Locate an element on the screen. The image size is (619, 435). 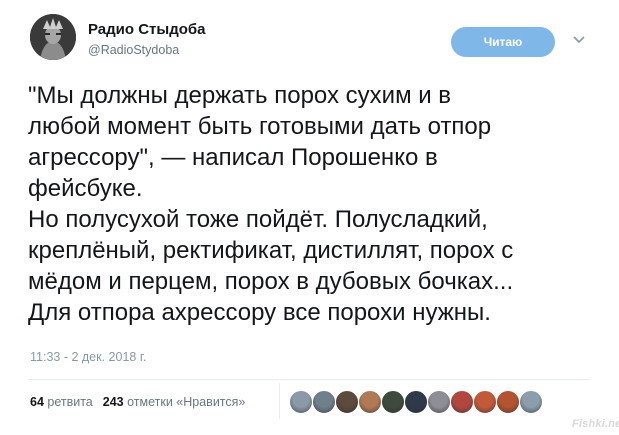
statue-avatar-icon is located at coordinates (53, 37).